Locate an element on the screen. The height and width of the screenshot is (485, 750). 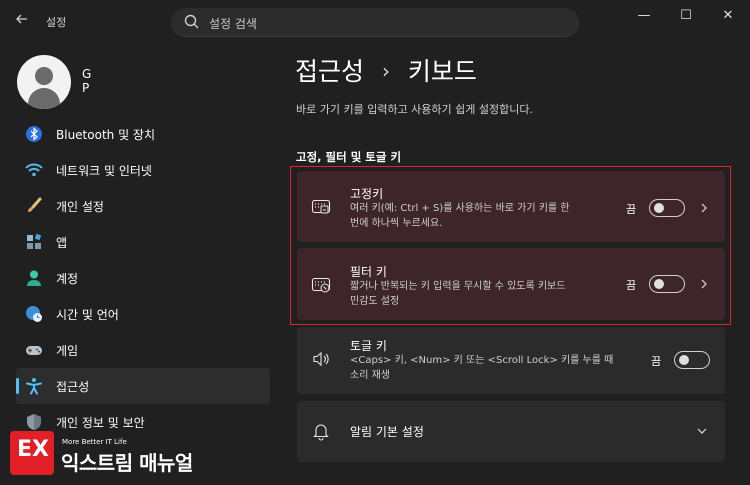
apps-icon is located at coordinates (34, 242).